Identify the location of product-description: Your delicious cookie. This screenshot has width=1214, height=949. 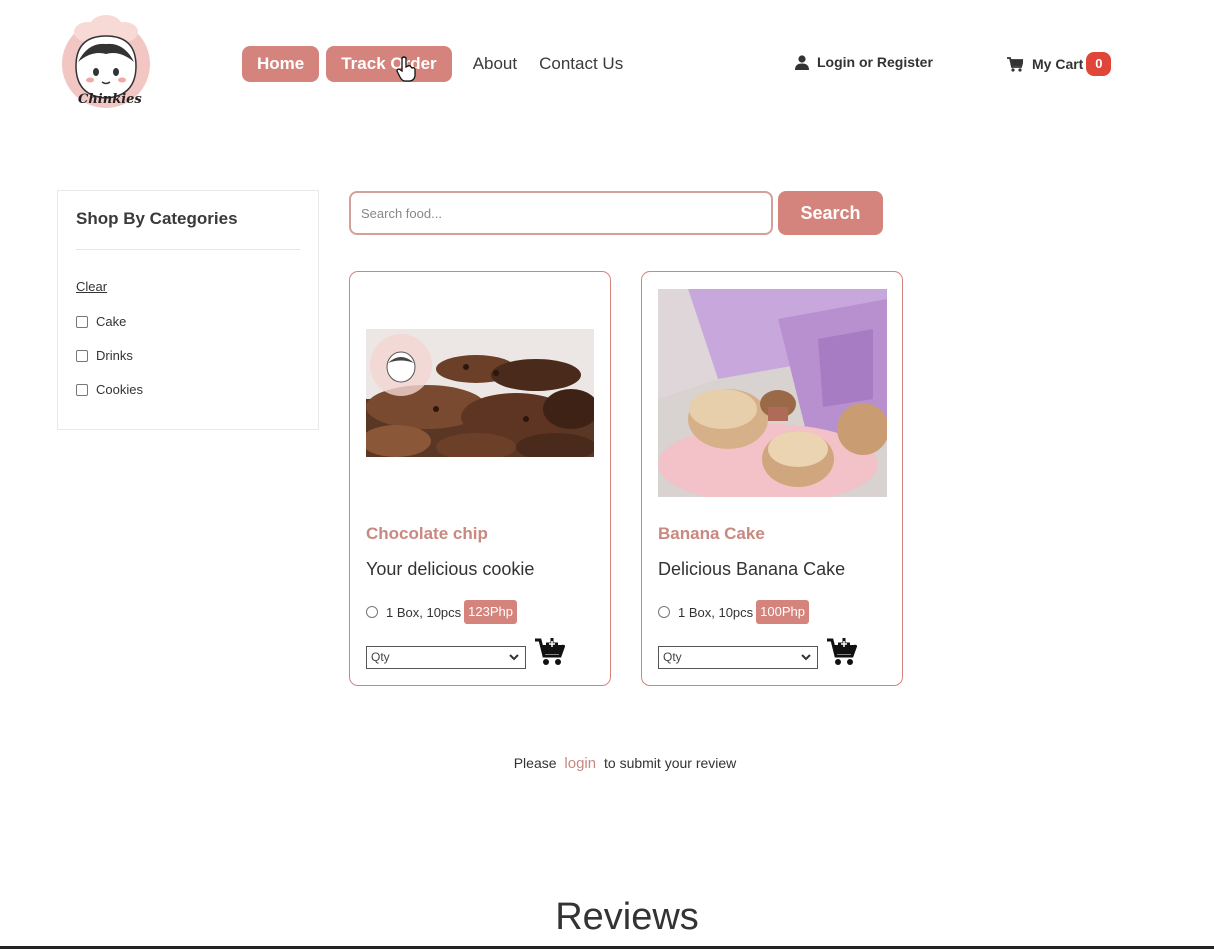
(450, 569).